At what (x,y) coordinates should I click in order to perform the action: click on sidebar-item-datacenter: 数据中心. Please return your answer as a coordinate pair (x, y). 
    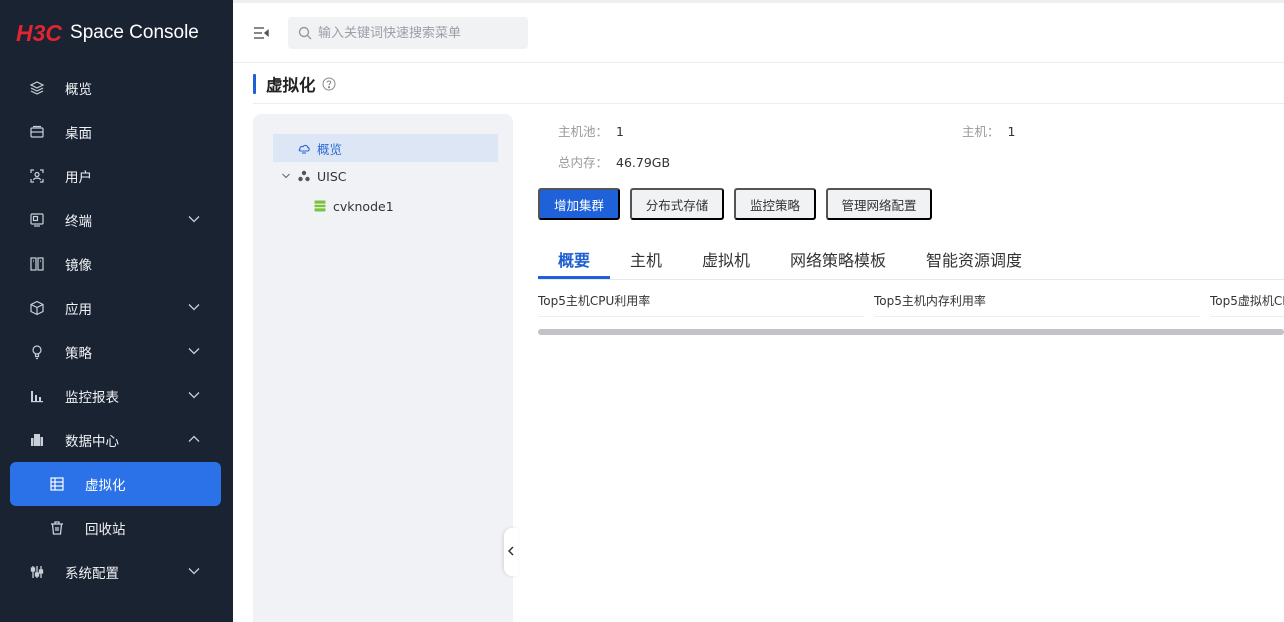
    Looking at the image, I should click on (116, 440).